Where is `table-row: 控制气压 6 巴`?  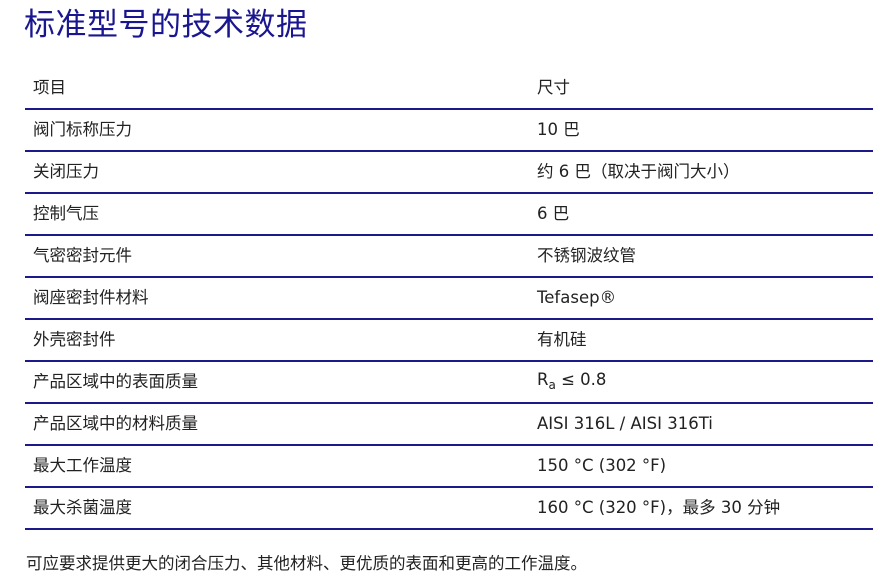
table-row: 控制气压 6 巴 is located at coordinates (449, 214).